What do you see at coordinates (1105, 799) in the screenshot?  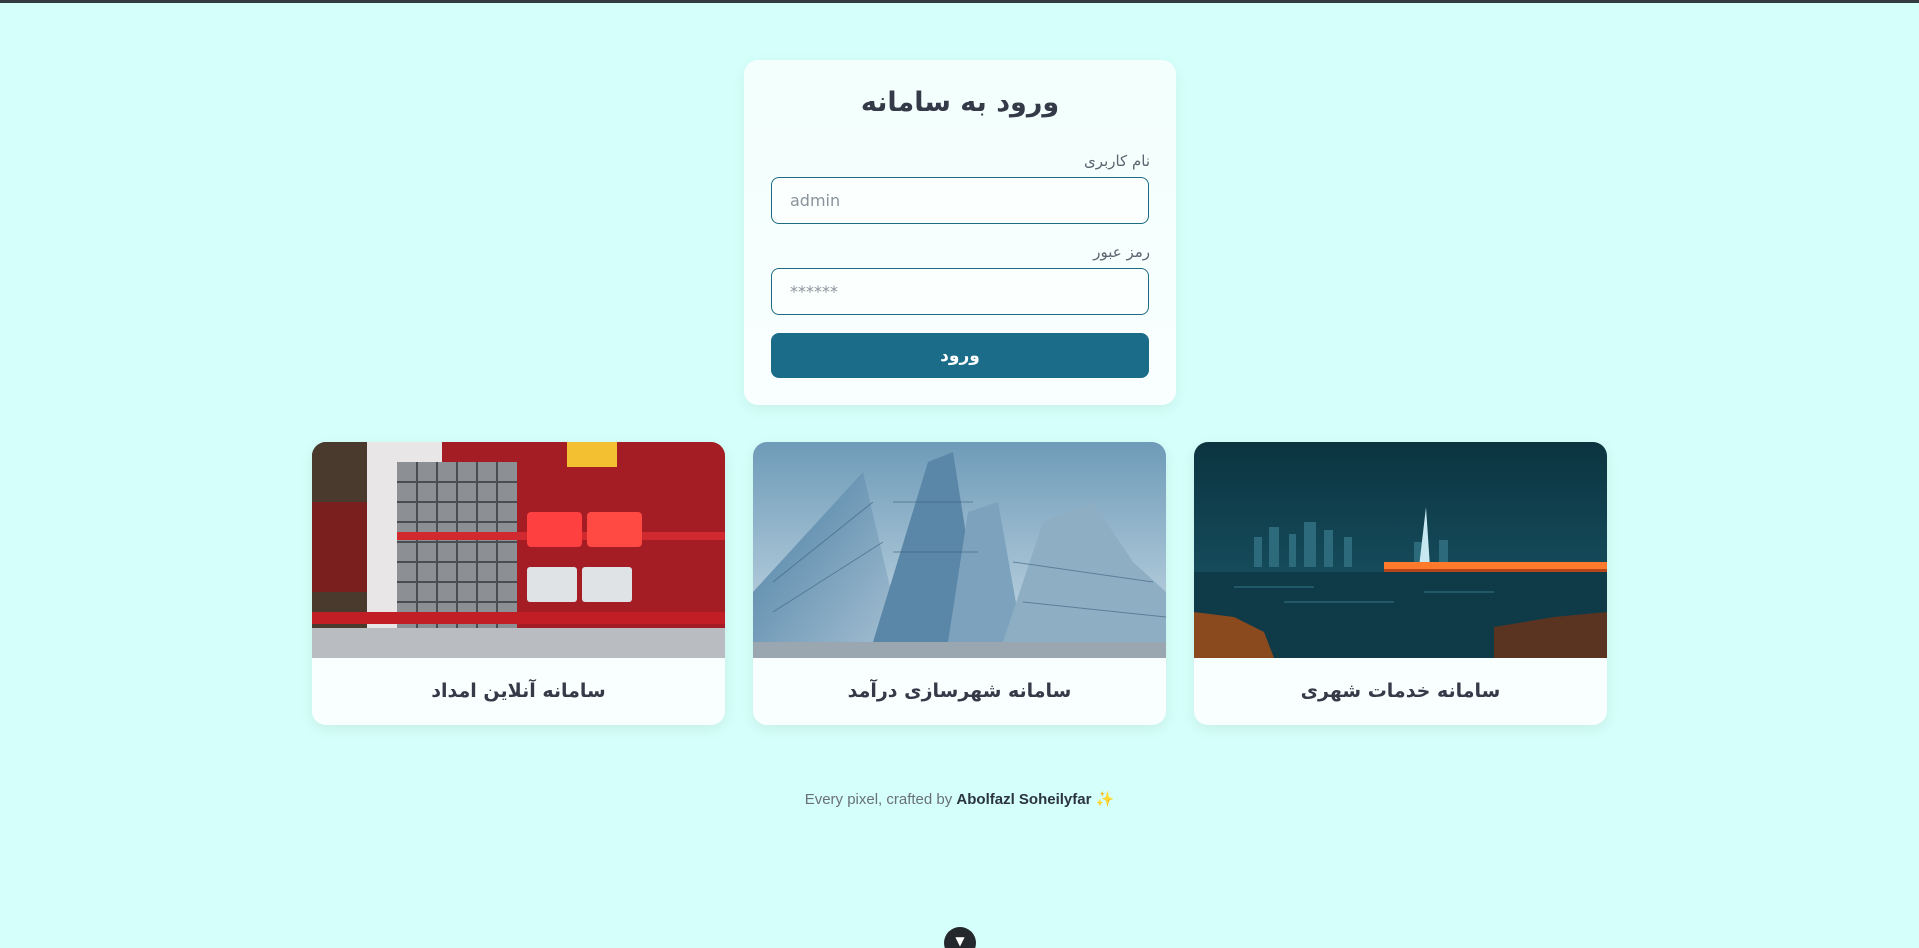 I see `sparkle-icon: ✨` at bounding box center [1105, 799].